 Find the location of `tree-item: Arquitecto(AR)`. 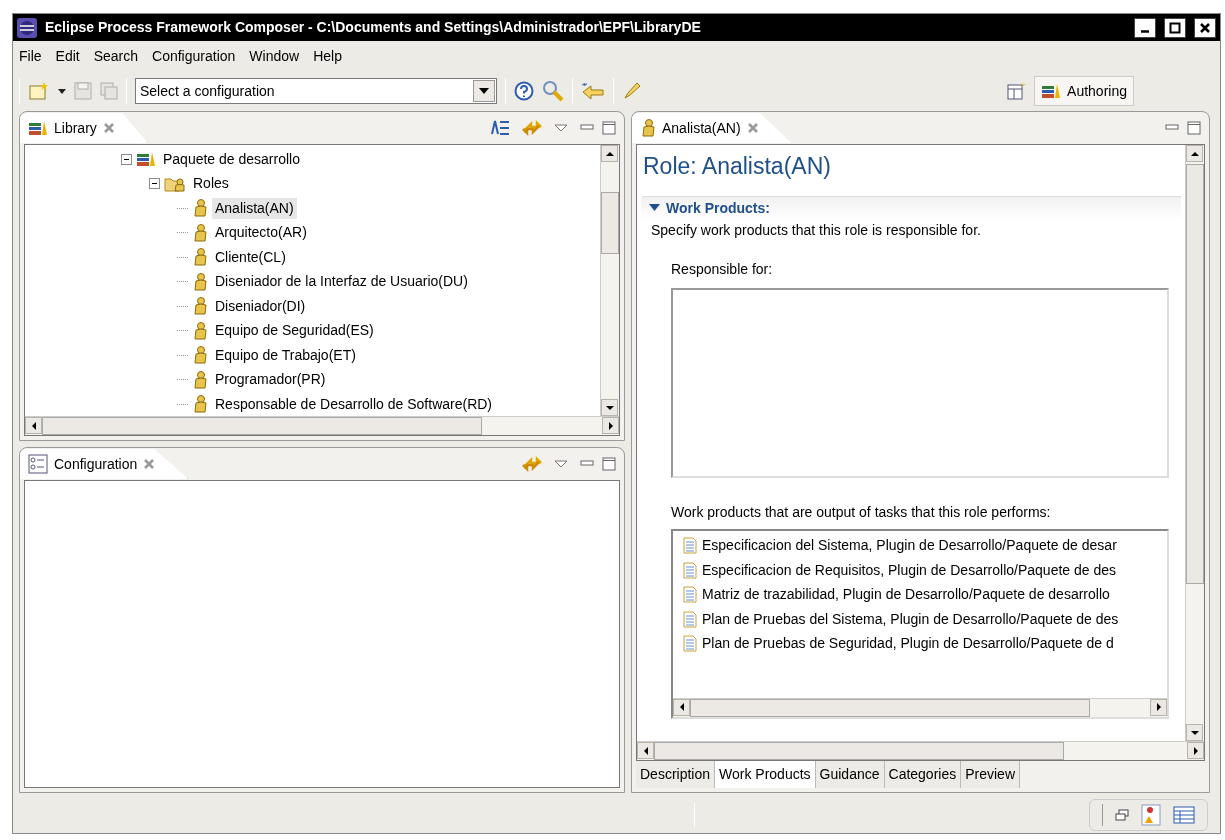

tree-item: Arquitecto(AR) is located at coordinates (261, 233).